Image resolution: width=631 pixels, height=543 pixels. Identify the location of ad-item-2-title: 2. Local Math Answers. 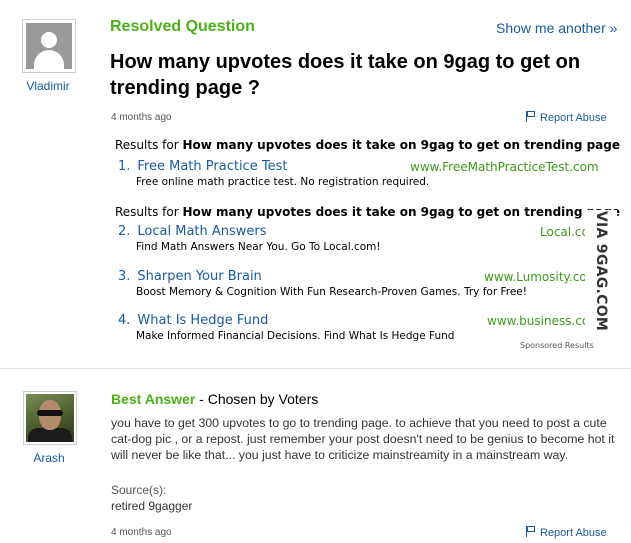
(192, 231).